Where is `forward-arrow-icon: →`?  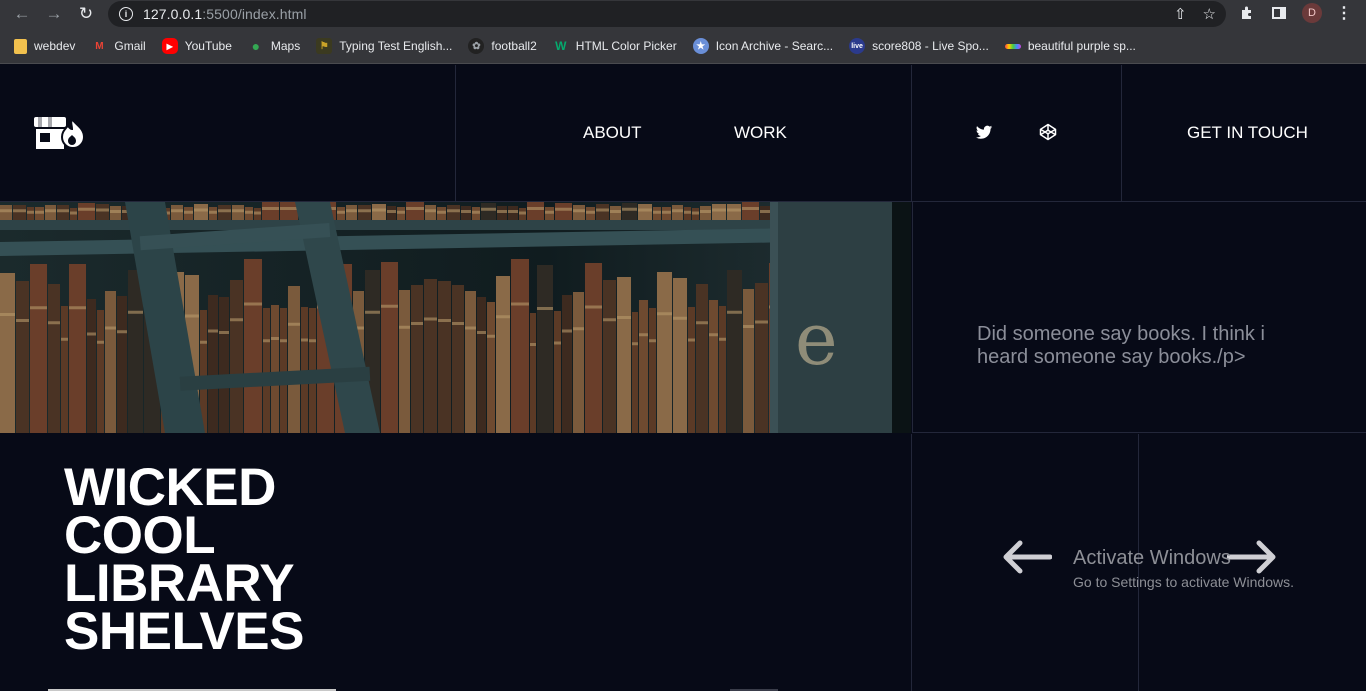
forward-arrow-icon: → is located at coordinates (54, 14).